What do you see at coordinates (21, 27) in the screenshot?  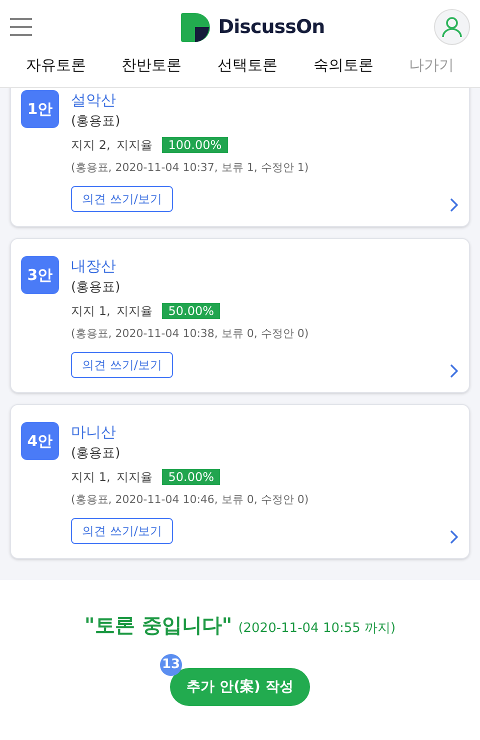 I see `menu-icon` at bounding box center [21, 27].